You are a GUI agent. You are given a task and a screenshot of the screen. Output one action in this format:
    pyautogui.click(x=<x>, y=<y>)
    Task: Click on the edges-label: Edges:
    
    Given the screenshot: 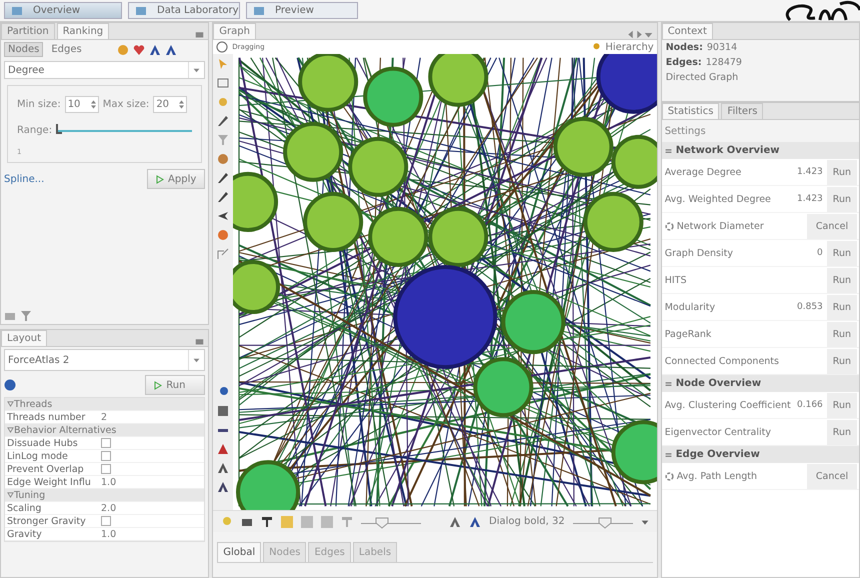 What is the action you would take?
    pyautogui.click(x=684, y=62)
    